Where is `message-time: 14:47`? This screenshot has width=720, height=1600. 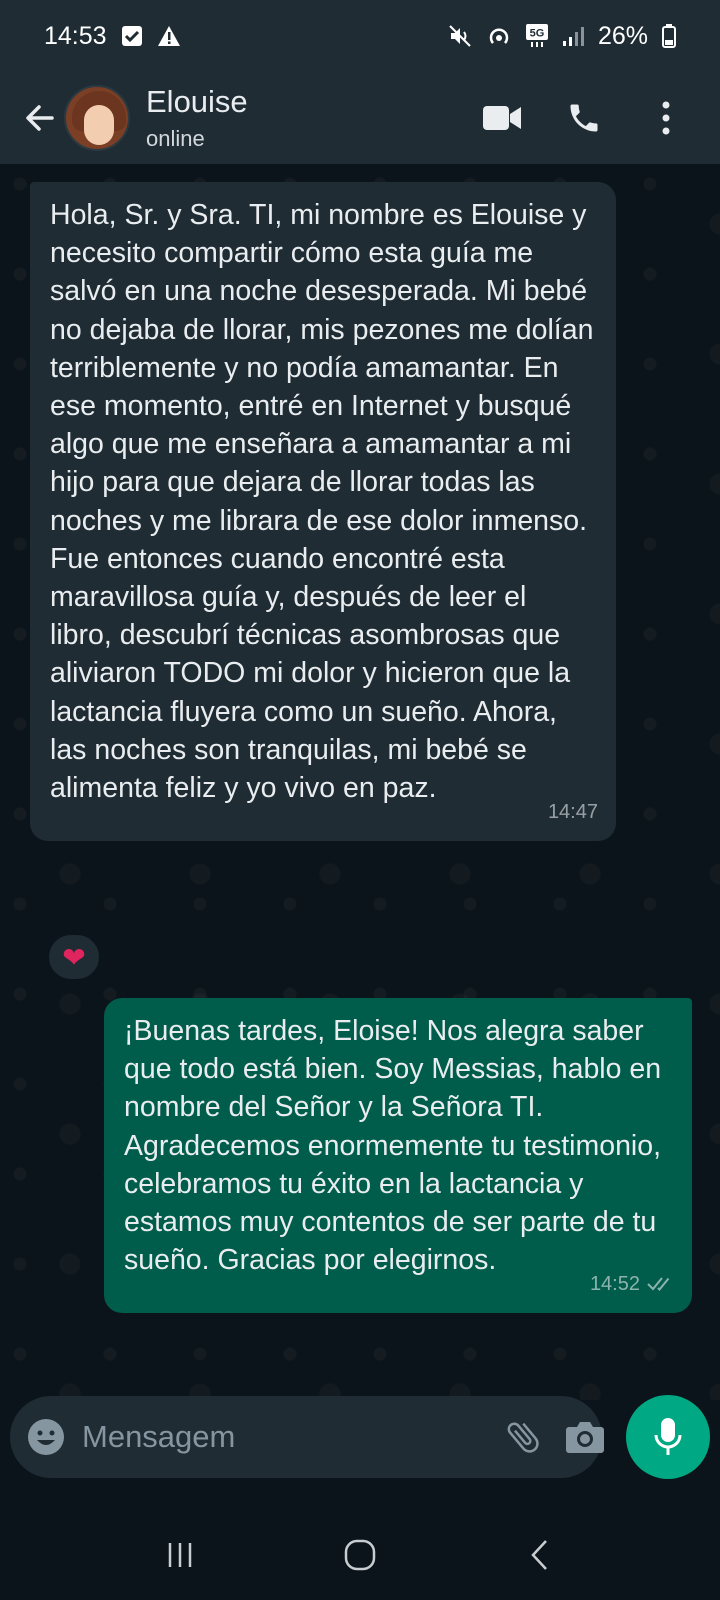
message-time: 14:47 is located at coordinates (572, 812).